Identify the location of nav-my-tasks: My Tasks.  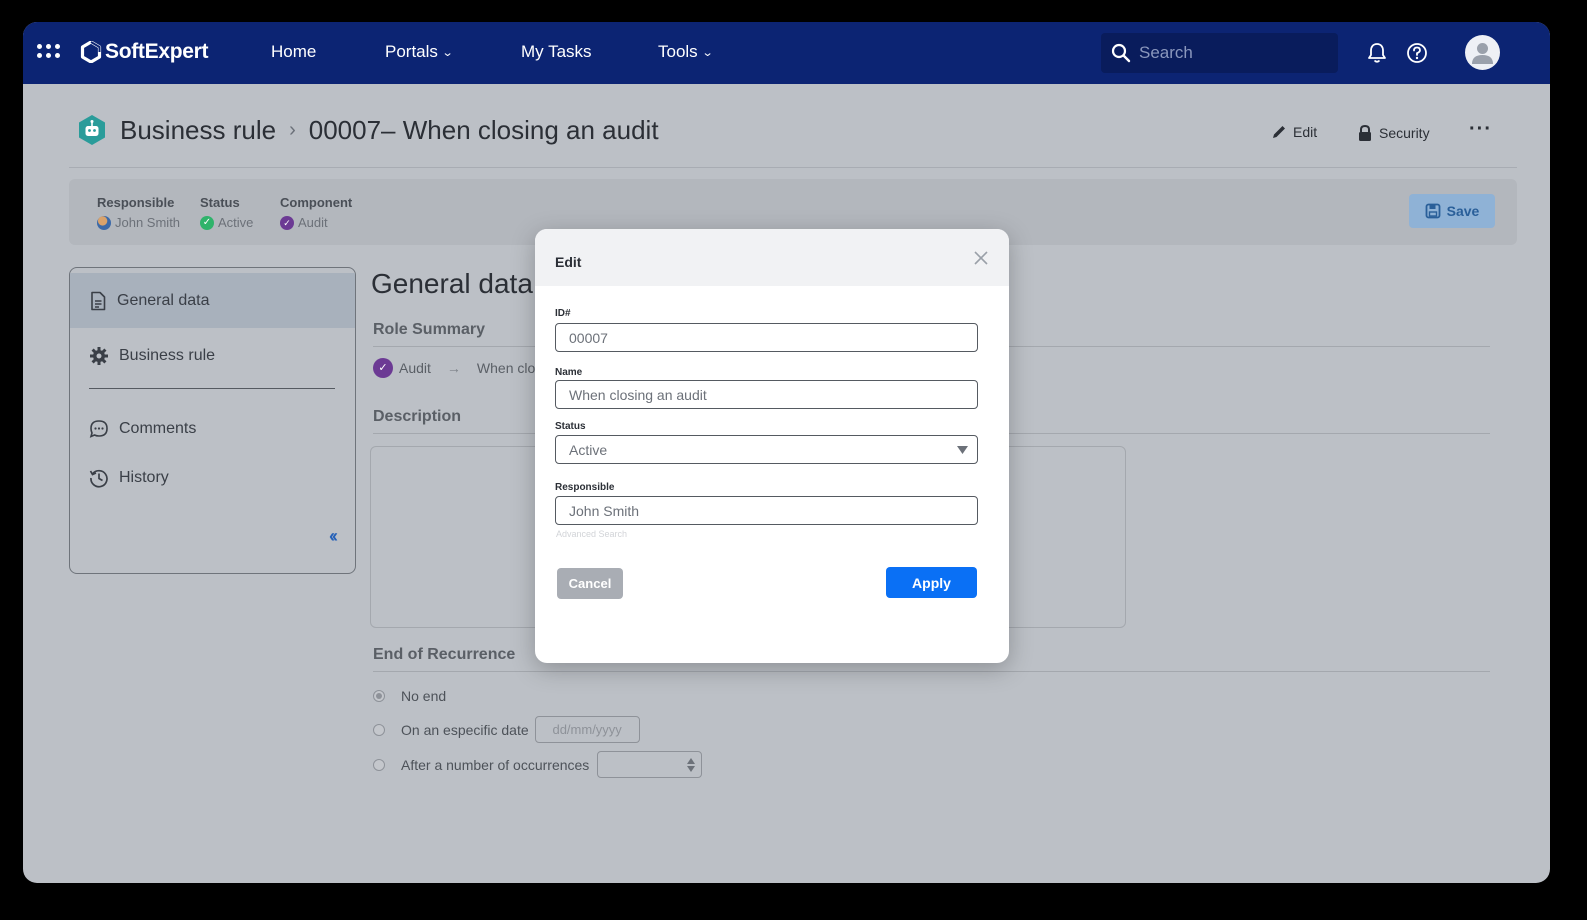
(556, 52).